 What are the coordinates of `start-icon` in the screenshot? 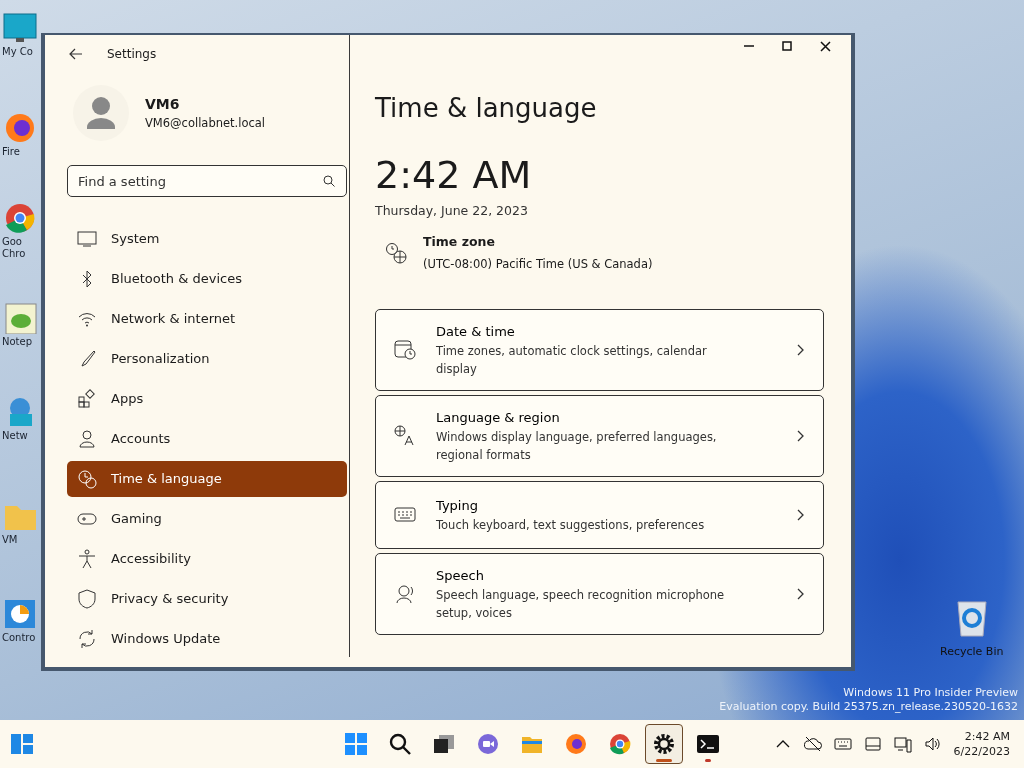 It's located at (356, 744).